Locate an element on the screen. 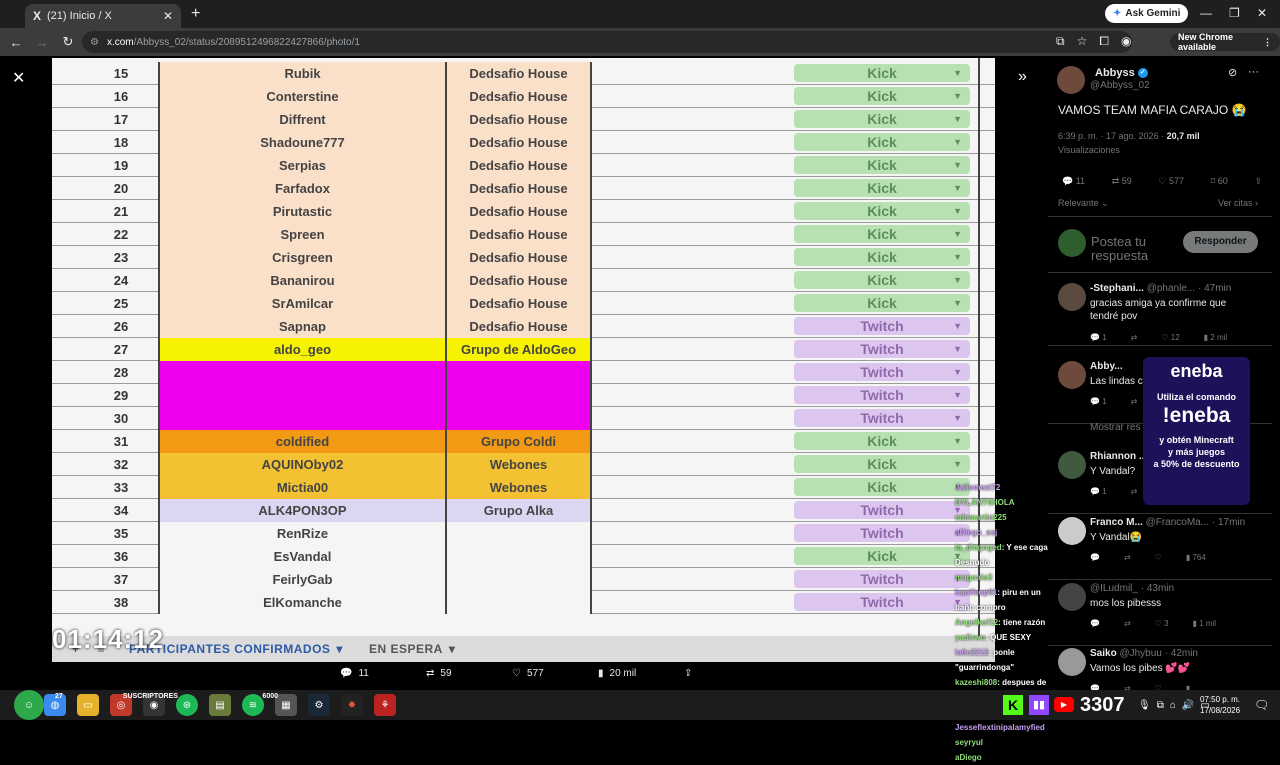 The image size is (1280, 765). participant-name: AQUINOby02 is located at coordinates (301, 464).